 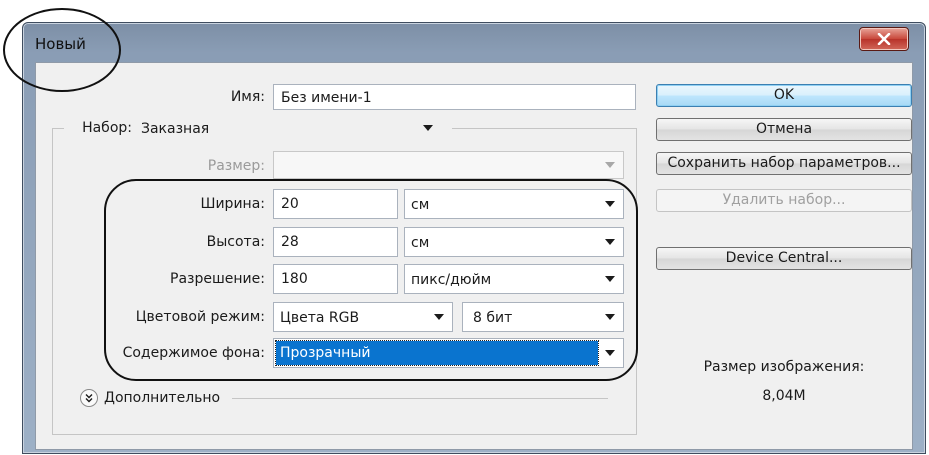 I want to click on close-icon, so click(x=884, y=39).